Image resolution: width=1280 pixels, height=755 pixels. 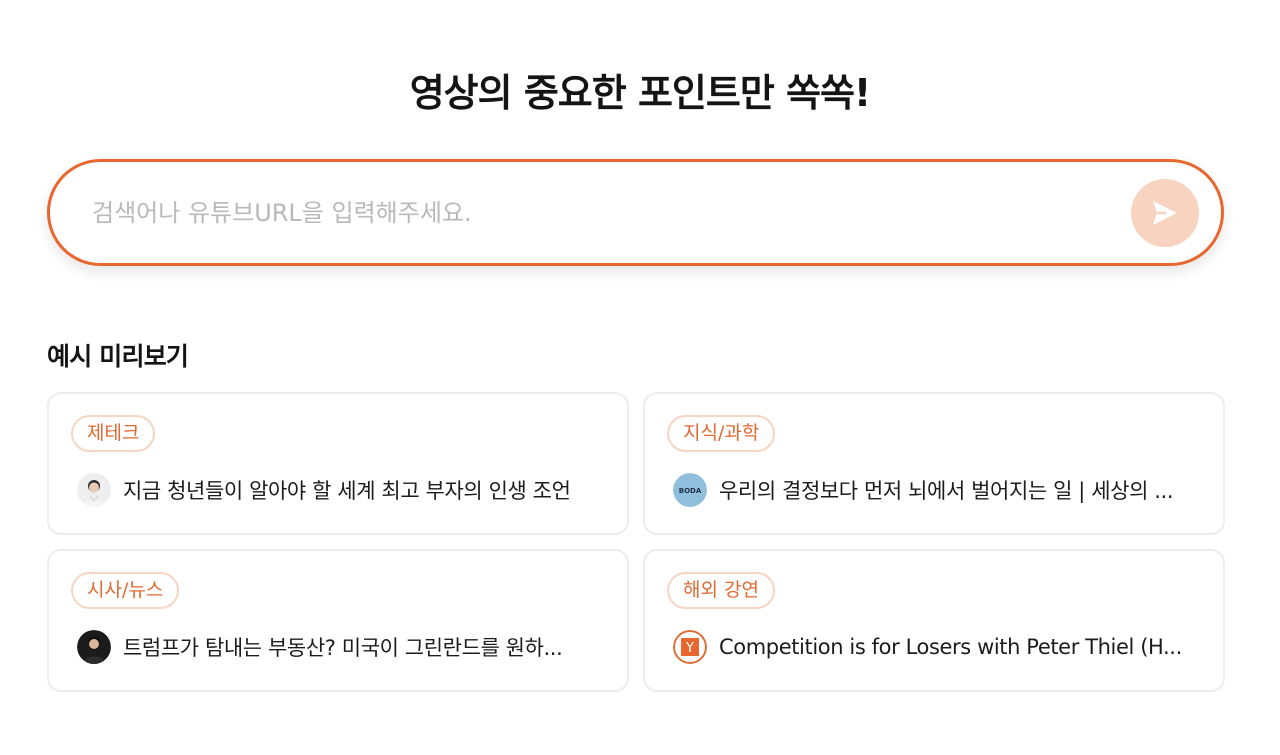 I want to click on category-tag: 제테크, so click(x=113, y=433).